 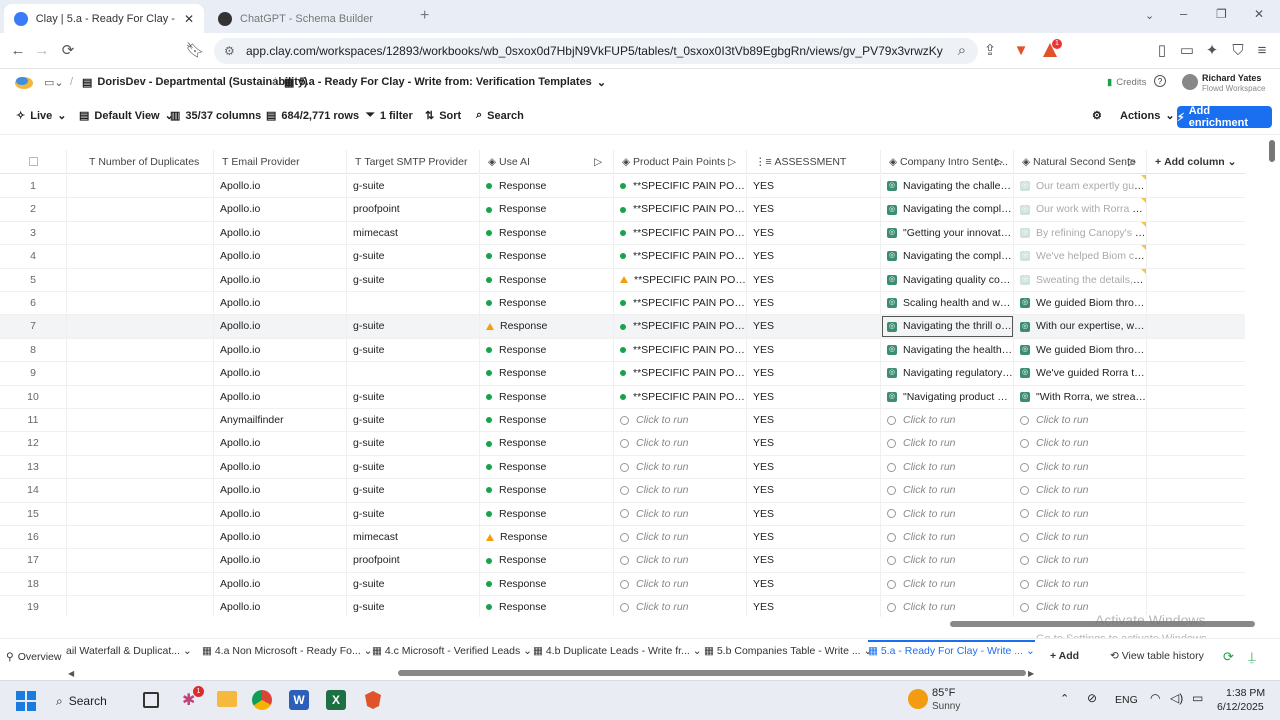 I want to click on sheet-tab: ▦ 4.a Non Microsoft - Ready Fo... ⌄, so click(x=287, y=651).